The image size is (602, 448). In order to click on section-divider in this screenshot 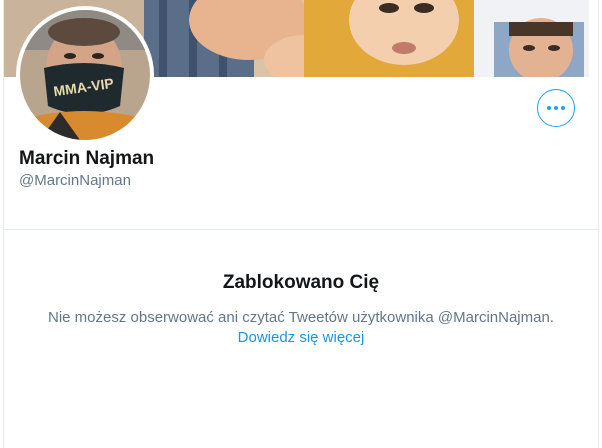, I will do `click(301, 229)`.